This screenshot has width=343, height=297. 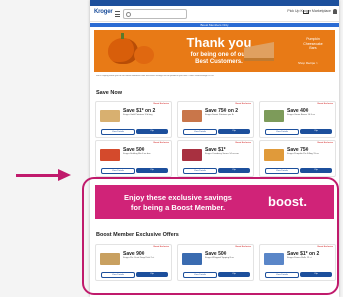 I want to click on offer-description: Kroger Pumpkin Pie Filling 15 oz, so click(x=303, y=154).